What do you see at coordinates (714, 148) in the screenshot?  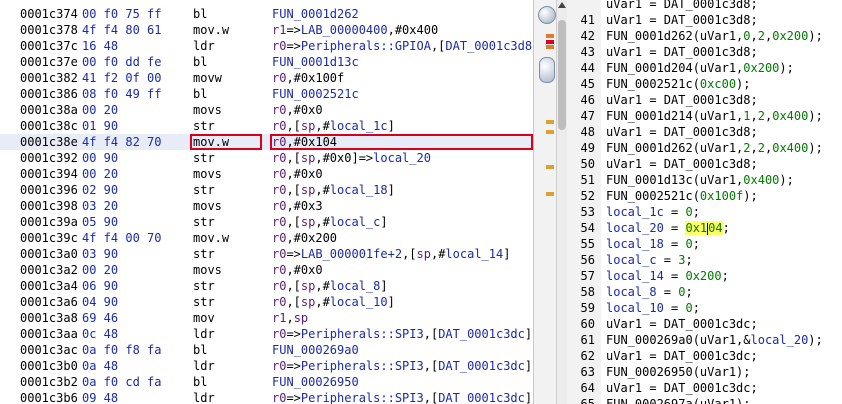 I see `code-text: FUN_0001d262(uVar1,2,2,0x400);` at bounding box center [714, 148].